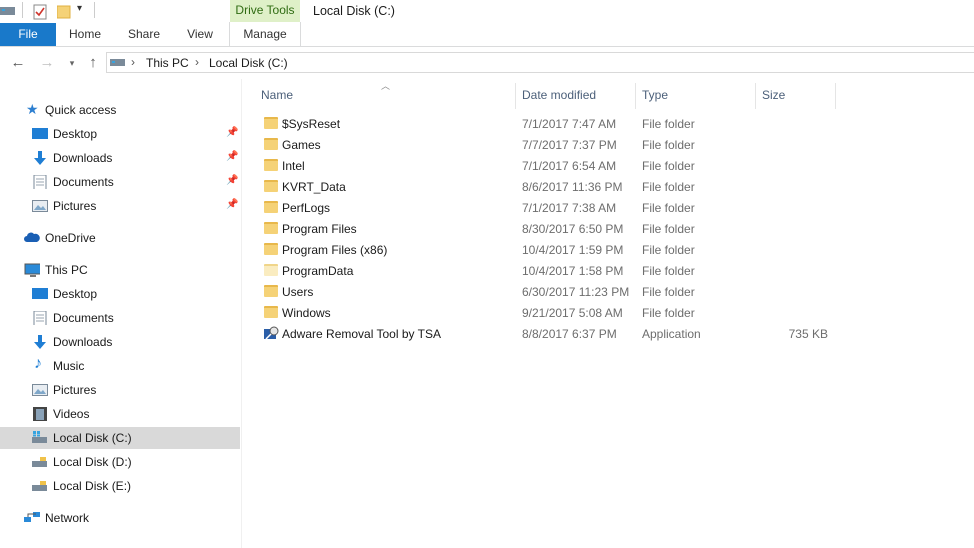 Image resolution: width=974 pixels, height=548 pixels. What do you see at coordinates (265, 11) in the screenshot?
I see `drive-tools-context-label: Drive Tools` at bounding box center [265, 11].